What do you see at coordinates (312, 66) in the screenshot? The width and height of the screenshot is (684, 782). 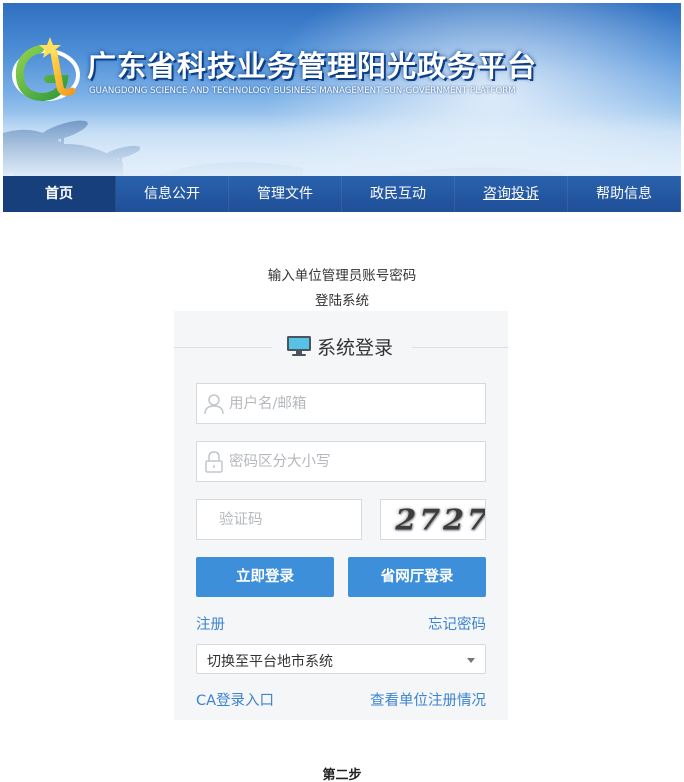 I see `banner-title: 广东省科技业务管理阳光政务平台` at bounding box center [312, 66].